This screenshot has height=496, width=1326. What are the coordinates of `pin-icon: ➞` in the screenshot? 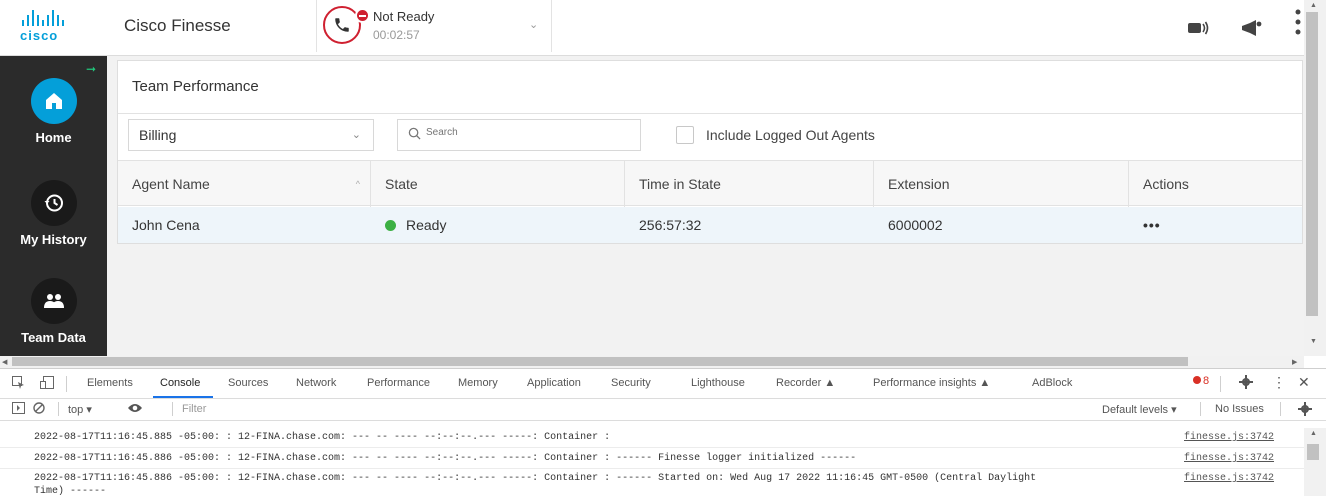 It's located at (91, 69).